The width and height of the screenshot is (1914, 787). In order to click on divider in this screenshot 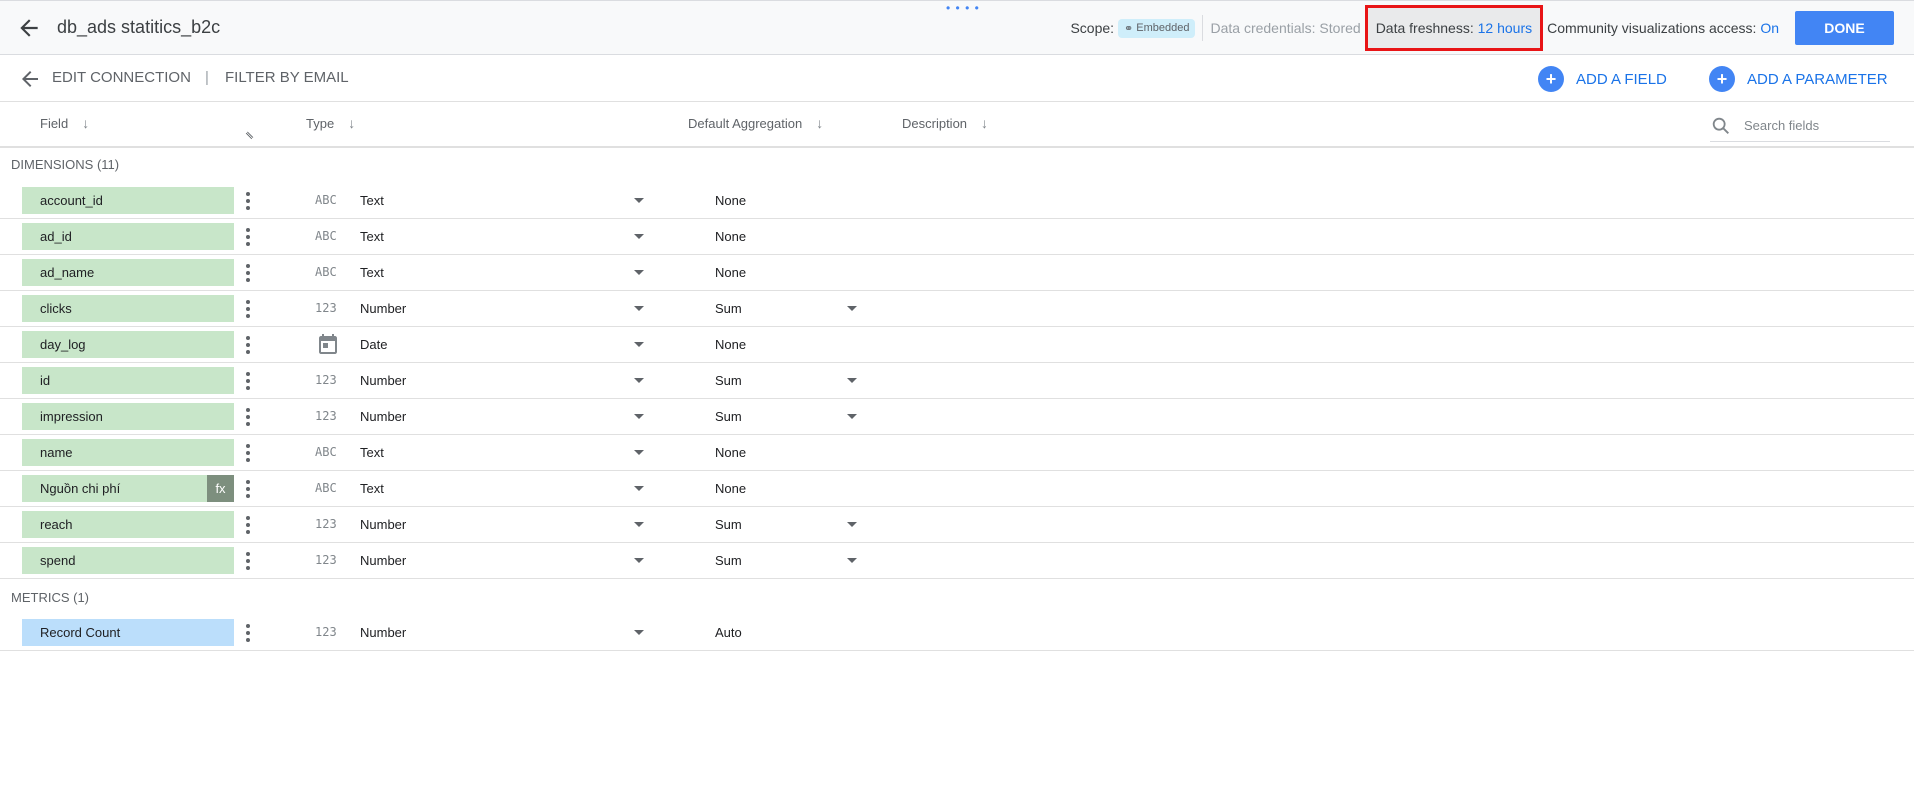, I will do `click(1203, 28)`.